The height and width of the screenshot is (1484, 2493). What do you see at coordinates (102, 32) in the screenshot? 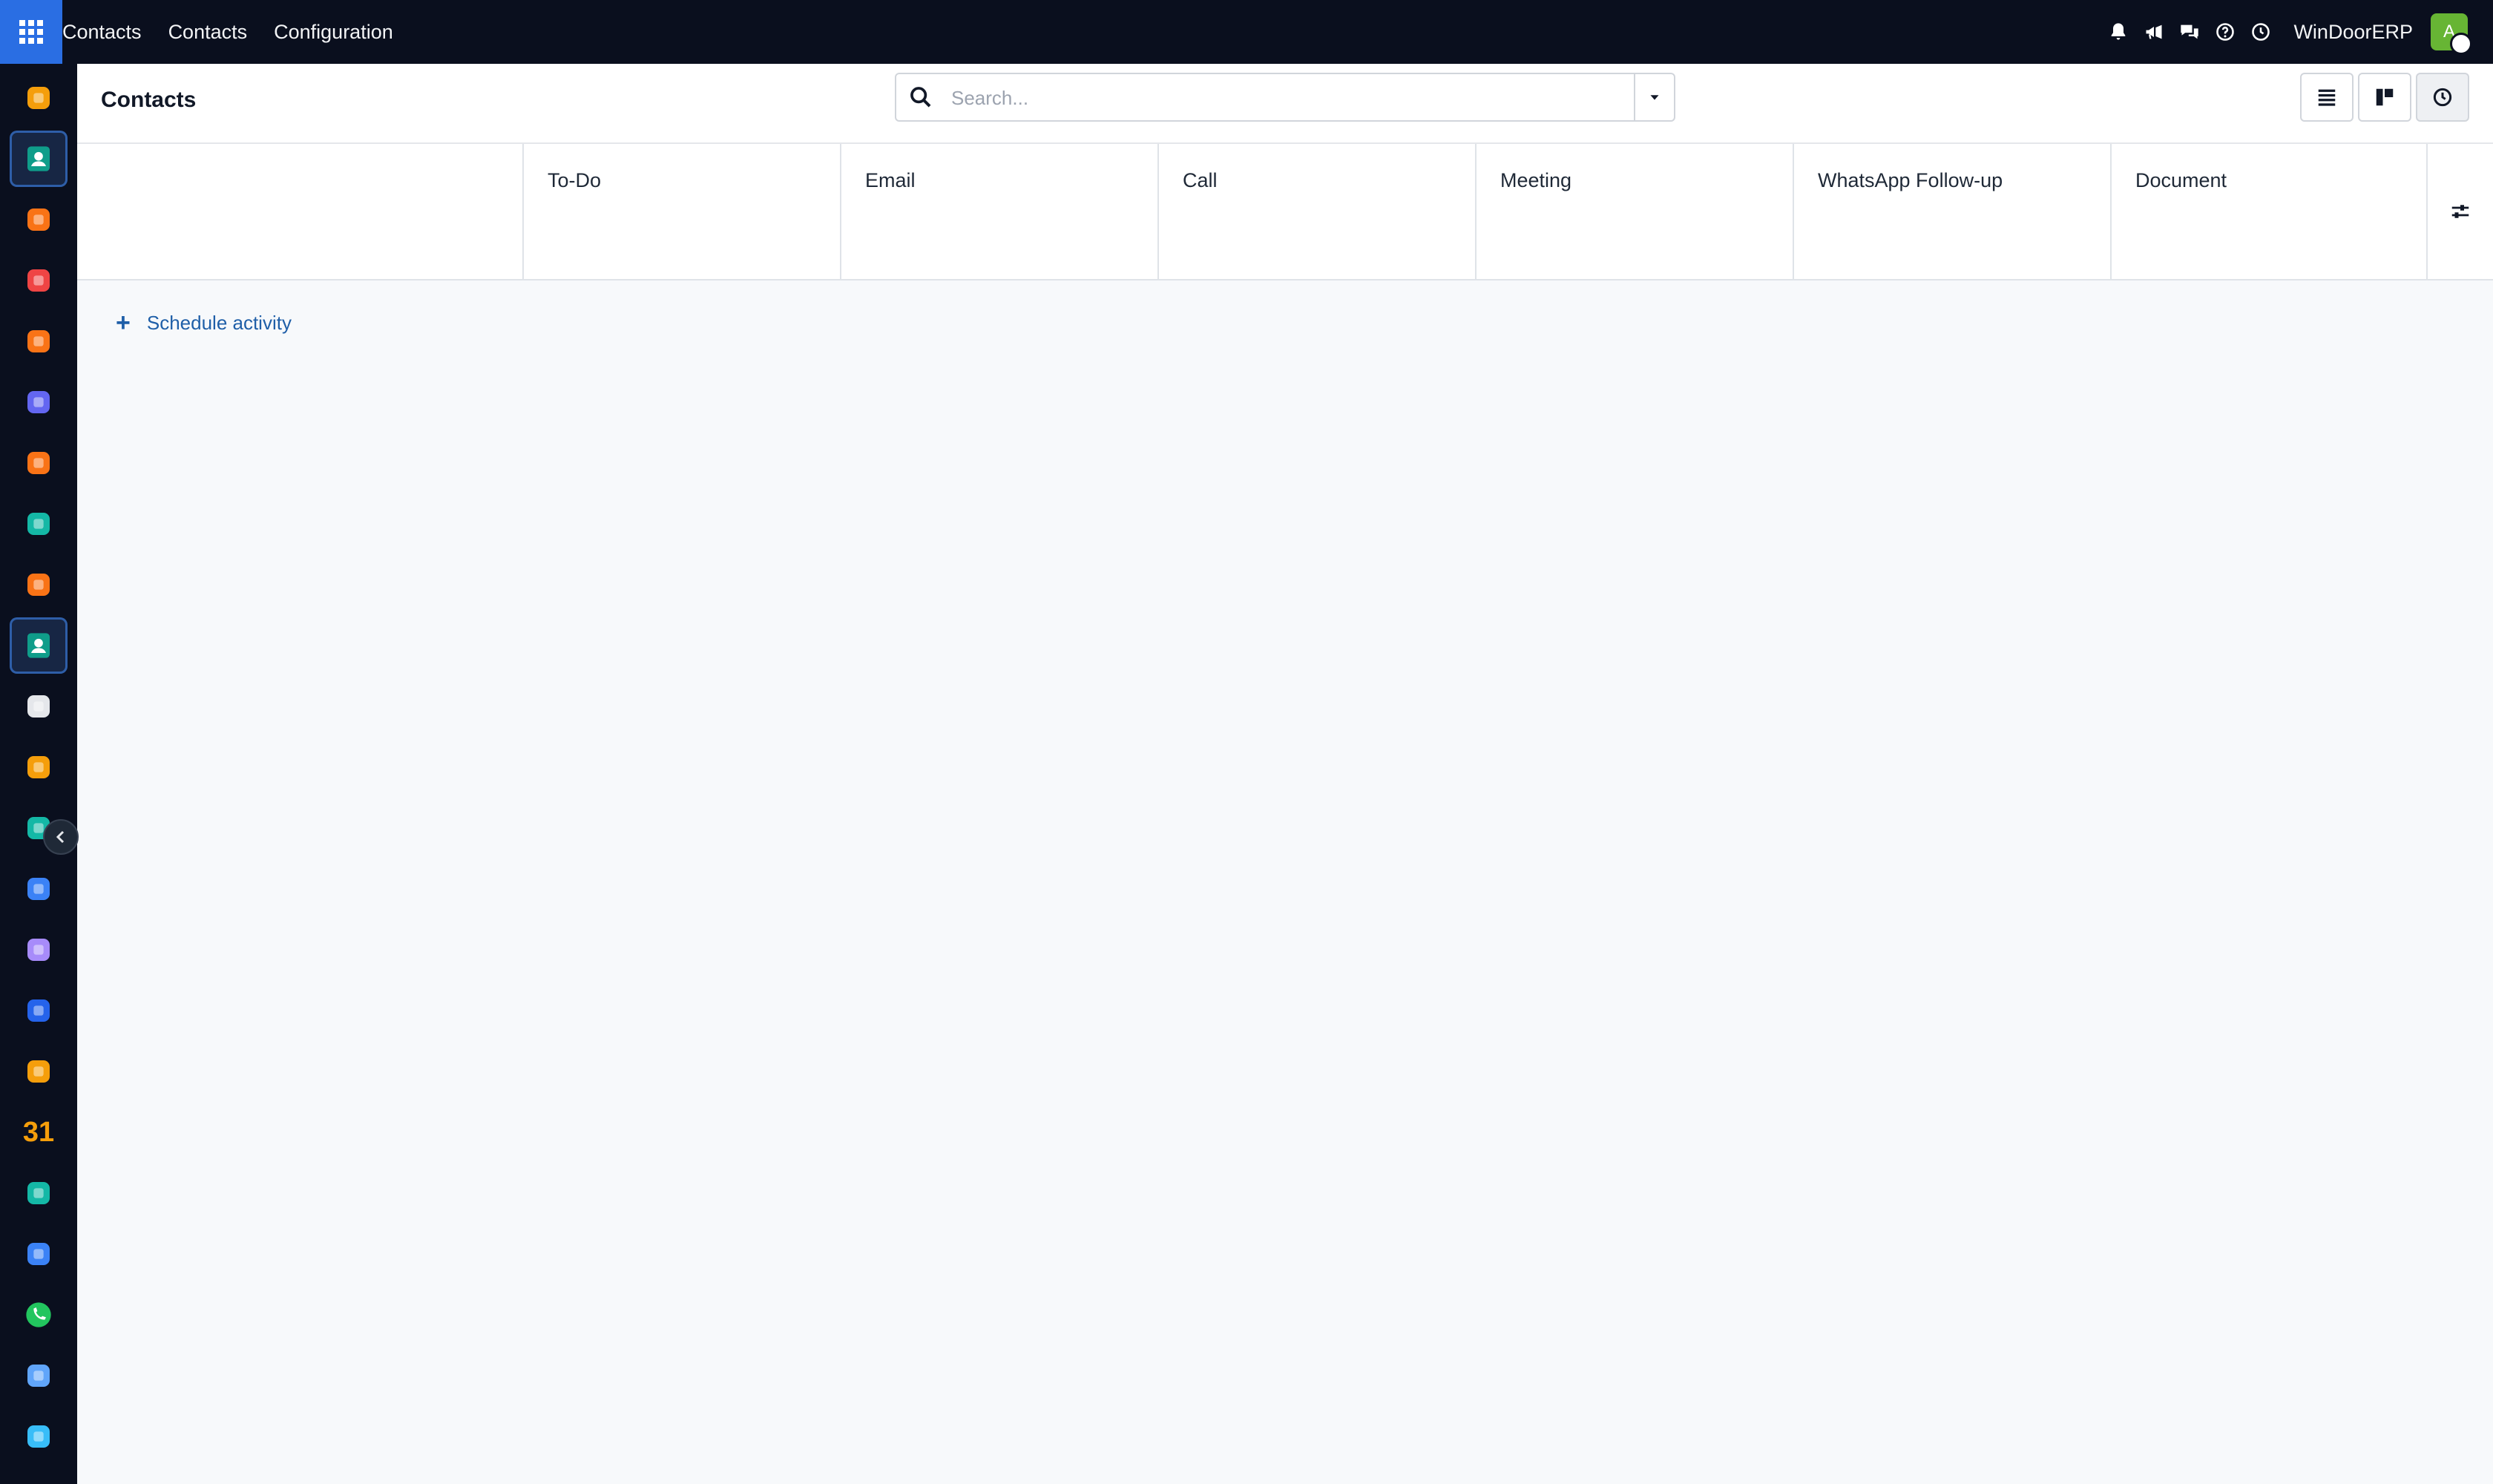
I see `menu-brand-contacts: Contacts` at bounding box center [102, 32].